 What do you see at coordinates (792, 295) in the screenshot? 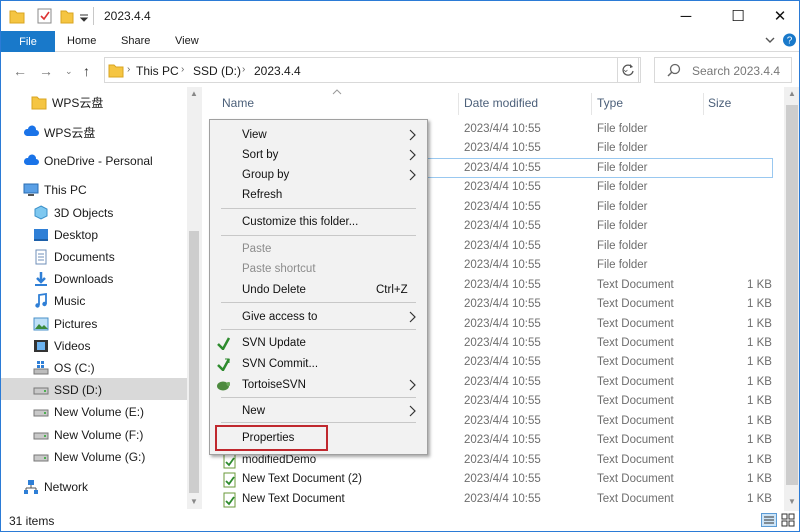
I see `list-scrollbar-thumb` at bounding box center [792, 295].